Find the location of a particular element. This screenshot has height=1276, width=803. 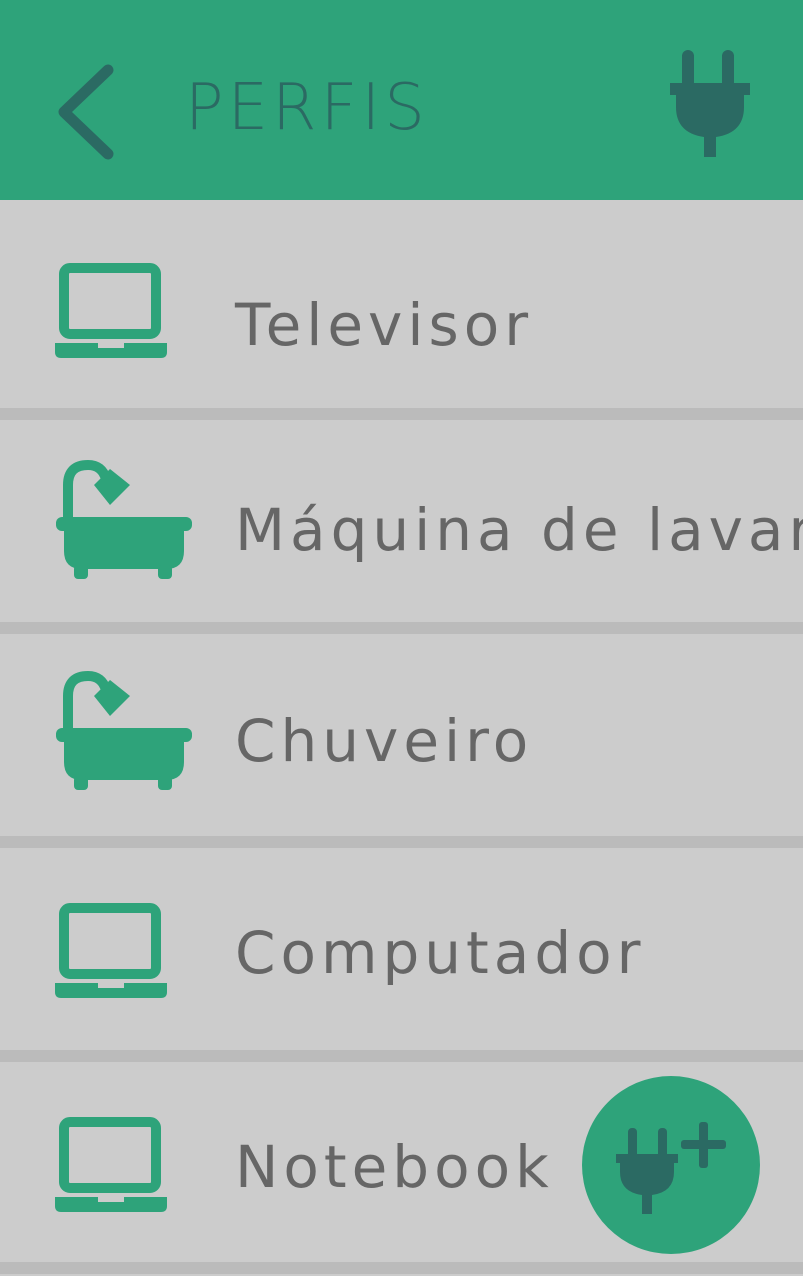

list-item-label: Computador is located at coordinates (440, 953).